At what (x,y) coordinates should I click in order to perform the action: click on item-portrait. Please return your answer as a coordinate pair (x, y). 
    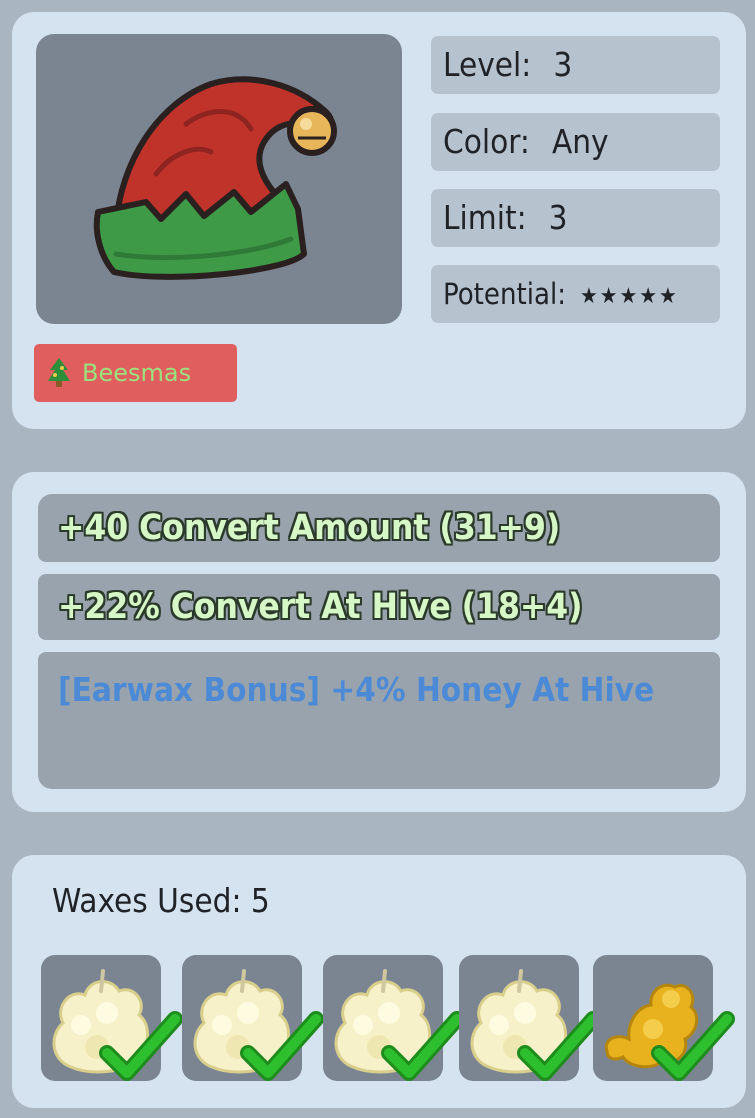
    Looking at the image, I should click on (219, 179).